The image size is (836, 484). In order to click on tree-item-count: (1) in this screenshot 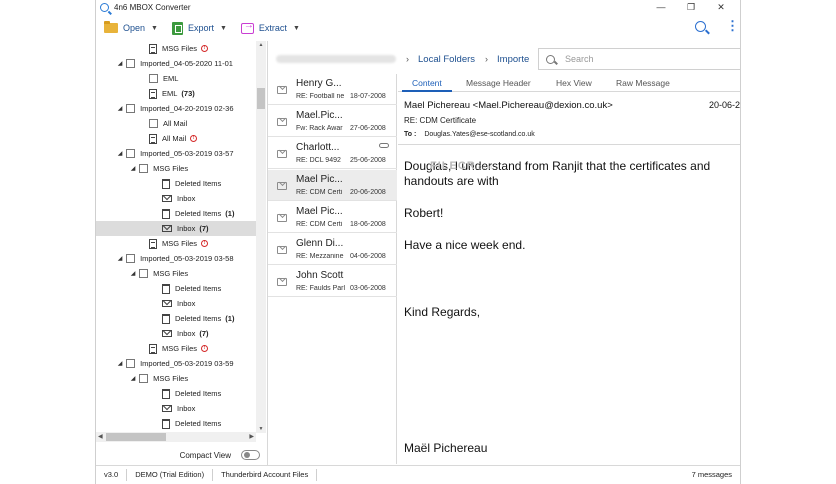, I will do `click(230, 318)`.